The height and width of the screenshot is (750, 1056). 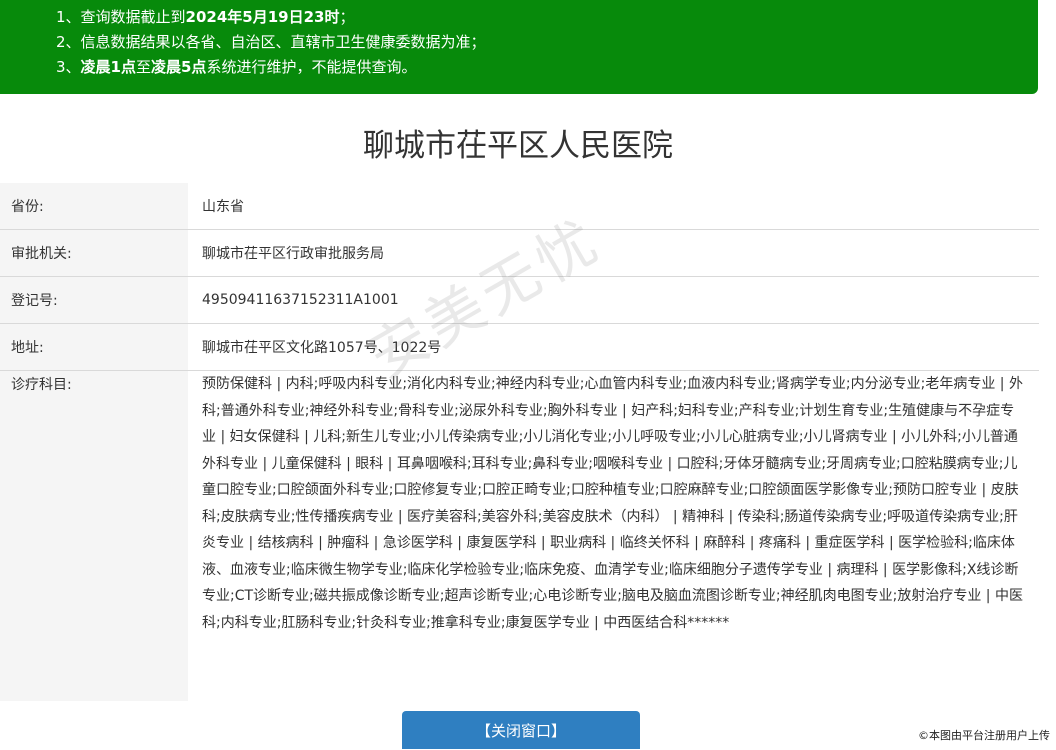 I want to click on approval-authority-label: 审批机关:, so click(x=94, y=253).